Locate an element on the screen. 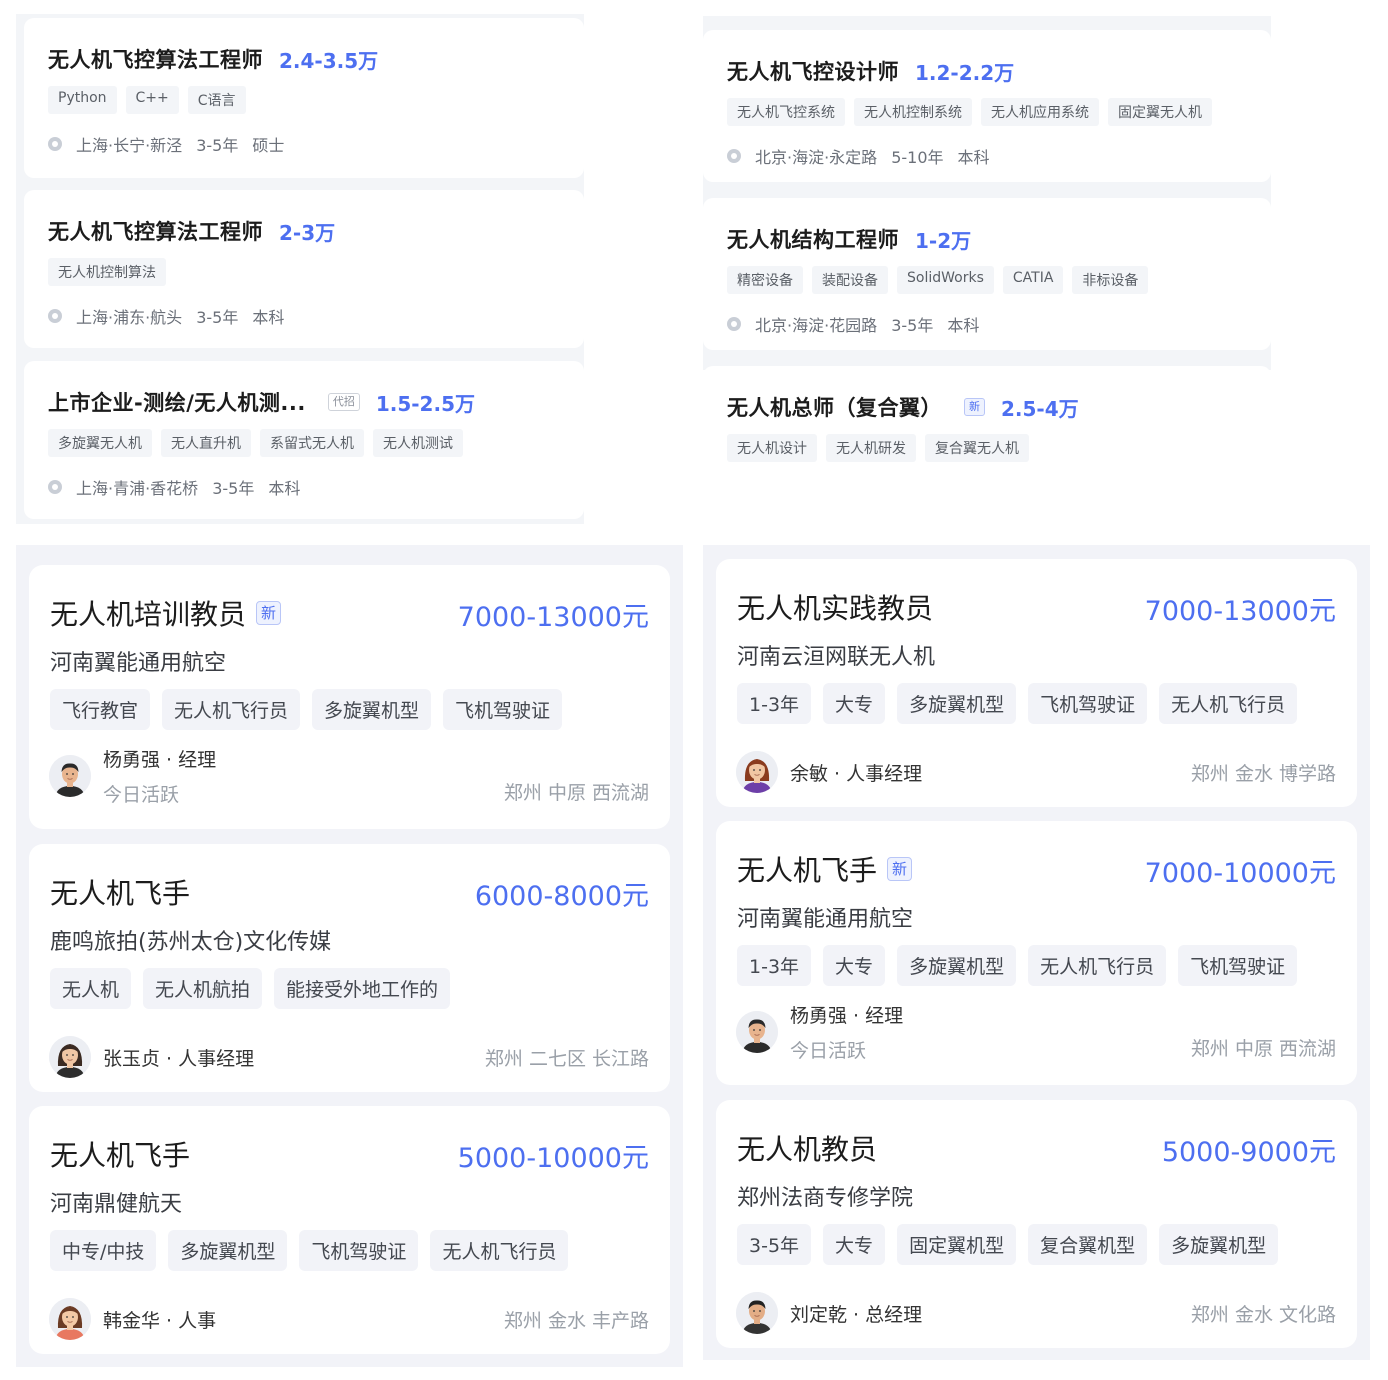 The height and width of the screenshot is (1380, 1388). job-location: 郑州 金水 博学路 is located at coordinates (1263, 774).